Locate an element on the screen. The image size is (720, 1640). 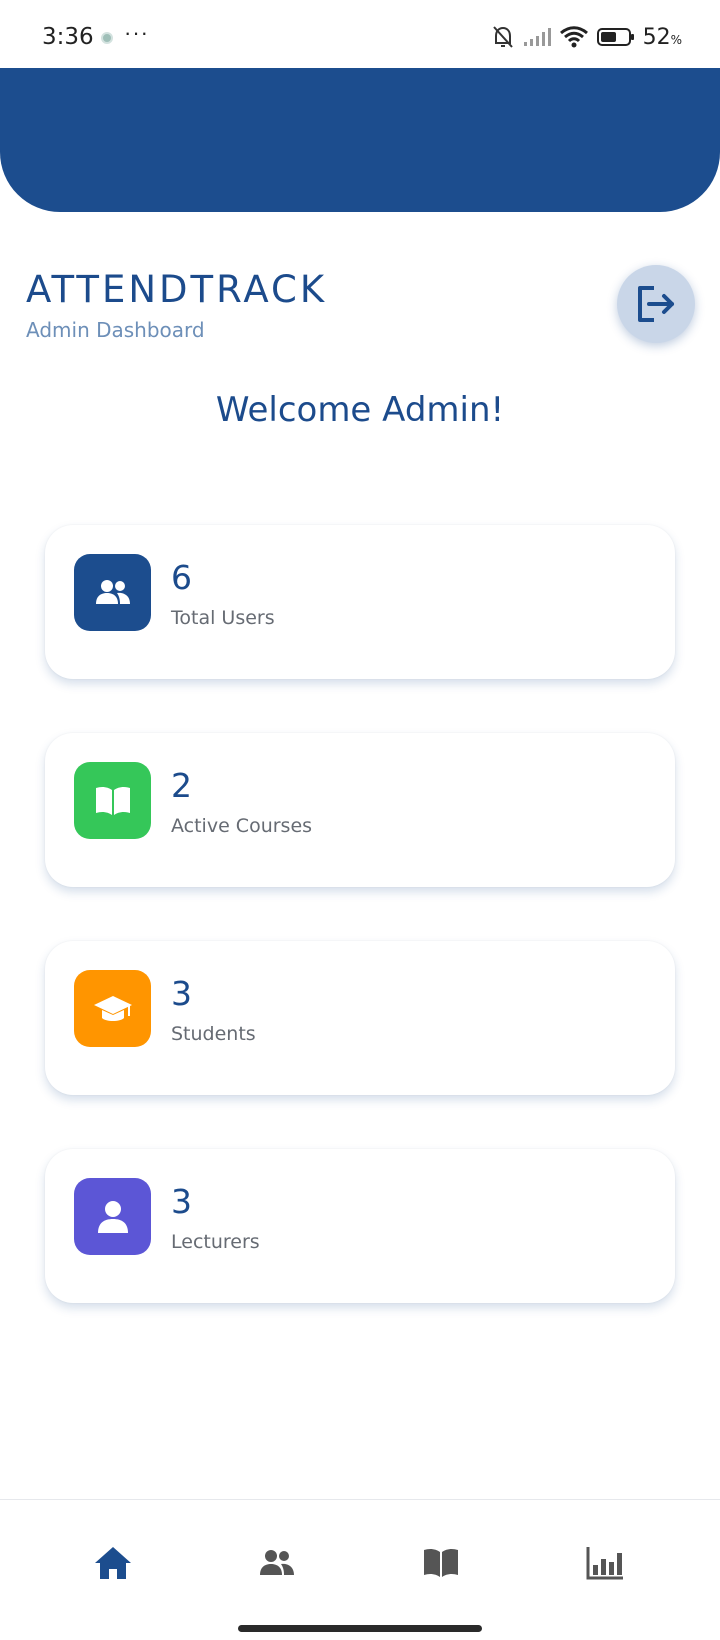
graduation-cap-icon is located at coordinates (112, 1008).